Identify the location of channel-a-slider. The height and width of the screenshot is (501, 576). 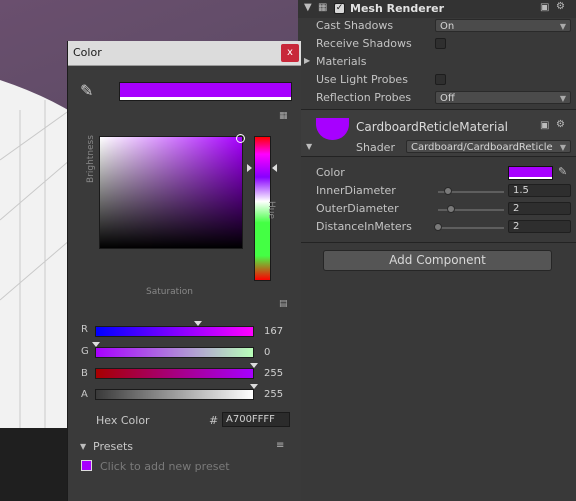
(174, 394).